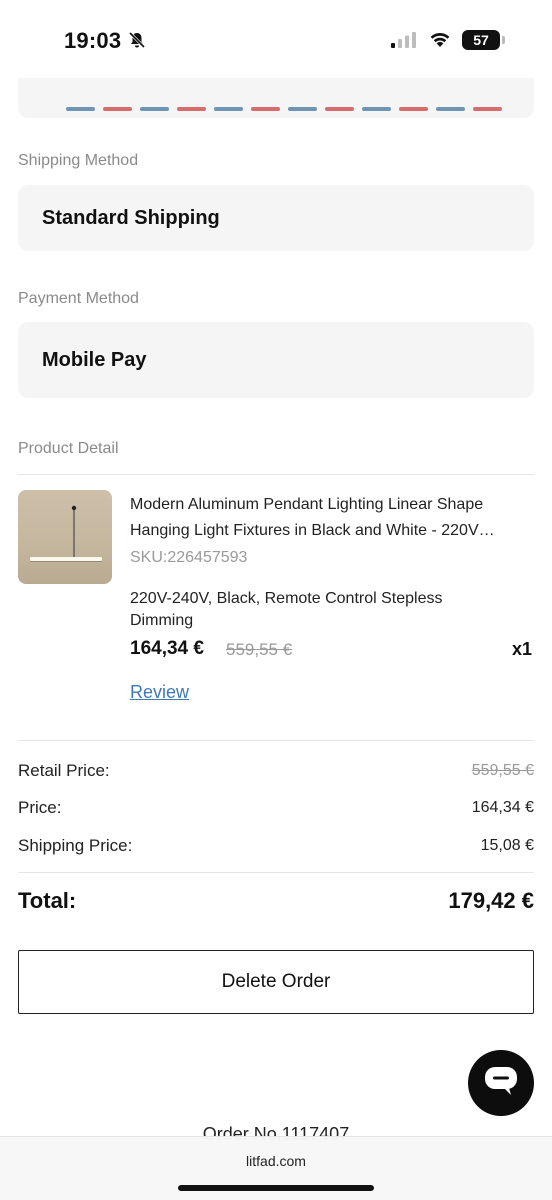 This screenshot has width=552, height=1200. Describe the element at coordinates (276, 773) in the screenshot. I see `retail-price-row: Retail Price: 559,55 €` at that location.